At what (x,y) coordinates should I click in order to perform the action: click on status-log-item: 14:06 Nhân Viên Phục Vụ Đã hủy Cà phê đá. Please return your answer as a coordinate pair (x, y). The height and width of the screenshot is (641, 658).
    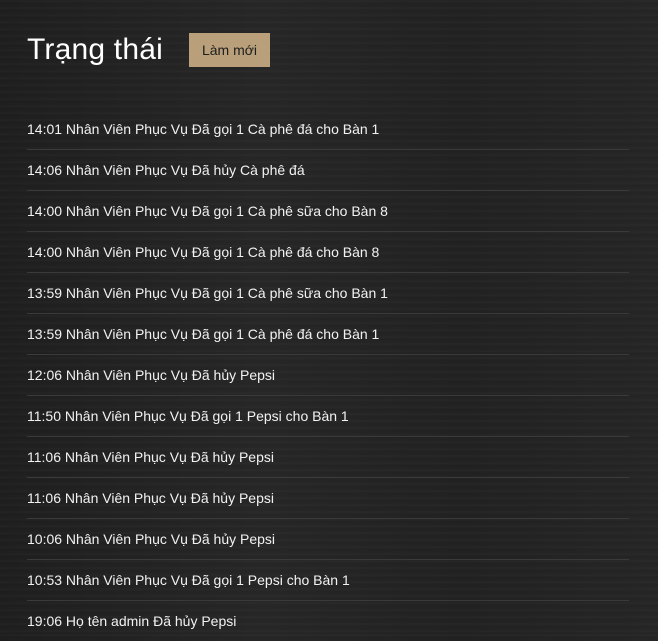
    Looking at the image, I should click on (328, 170).